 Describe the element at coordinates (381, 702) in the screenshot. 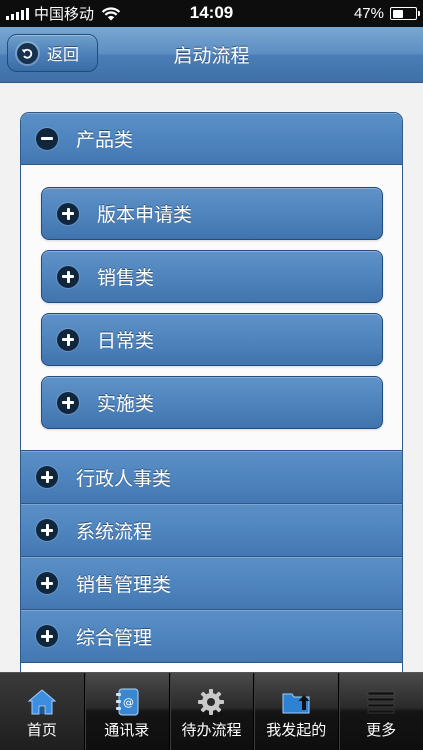

I see `menu-lines-icon` at that location.